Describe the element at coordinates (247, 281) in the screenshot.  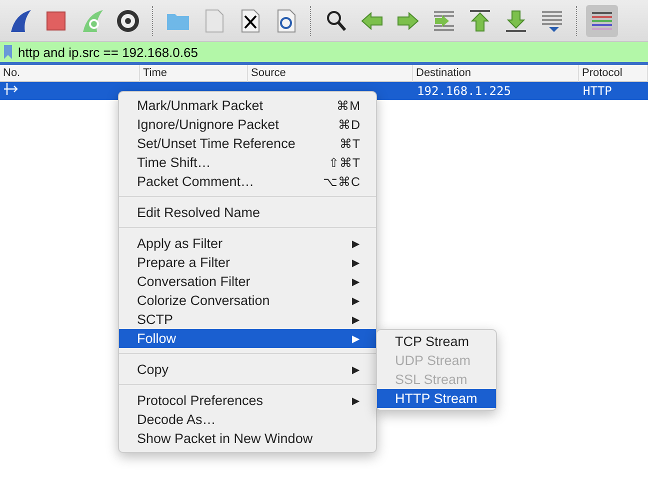
I see `menu-item: Conversation Filter ▶` at that location.